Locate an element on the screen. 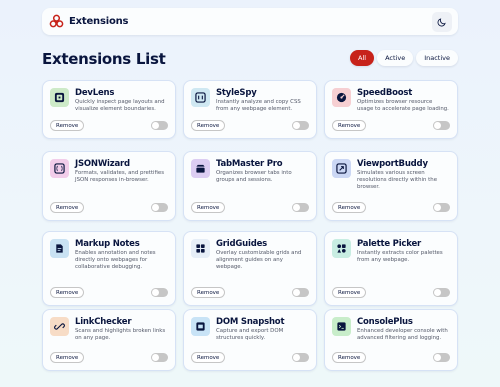 This screenshot has width=500, height=387. page-title: Extensions List is located at coordinates (104, 59).